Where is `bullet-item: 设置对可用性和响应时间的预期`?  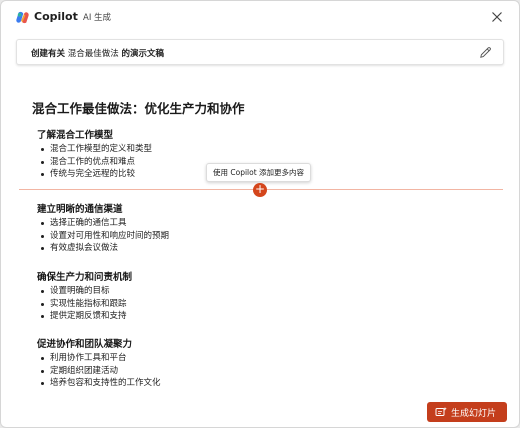 bullet-item: 设置对可用性和响应时间的预期 is located at coordinates (105, 236).